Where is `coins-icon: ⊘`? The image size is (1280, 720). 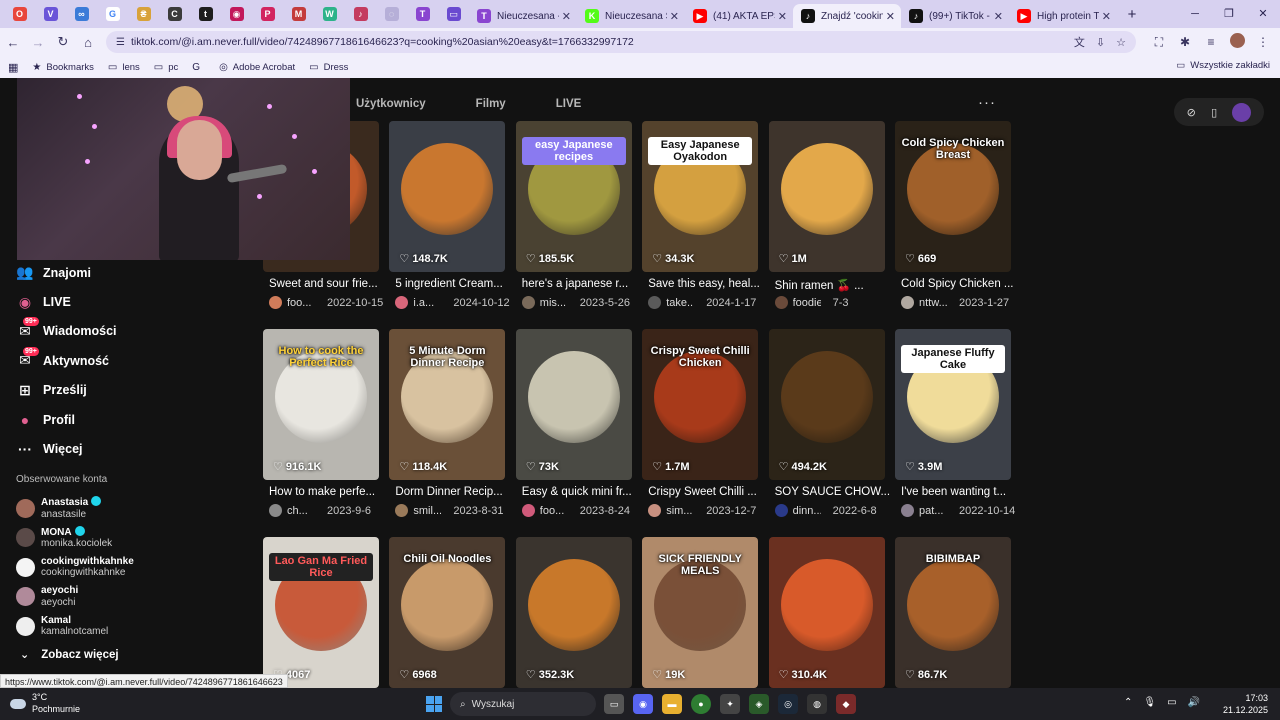
coins-icon: ⊘ is located at coordinates (1191, 112).